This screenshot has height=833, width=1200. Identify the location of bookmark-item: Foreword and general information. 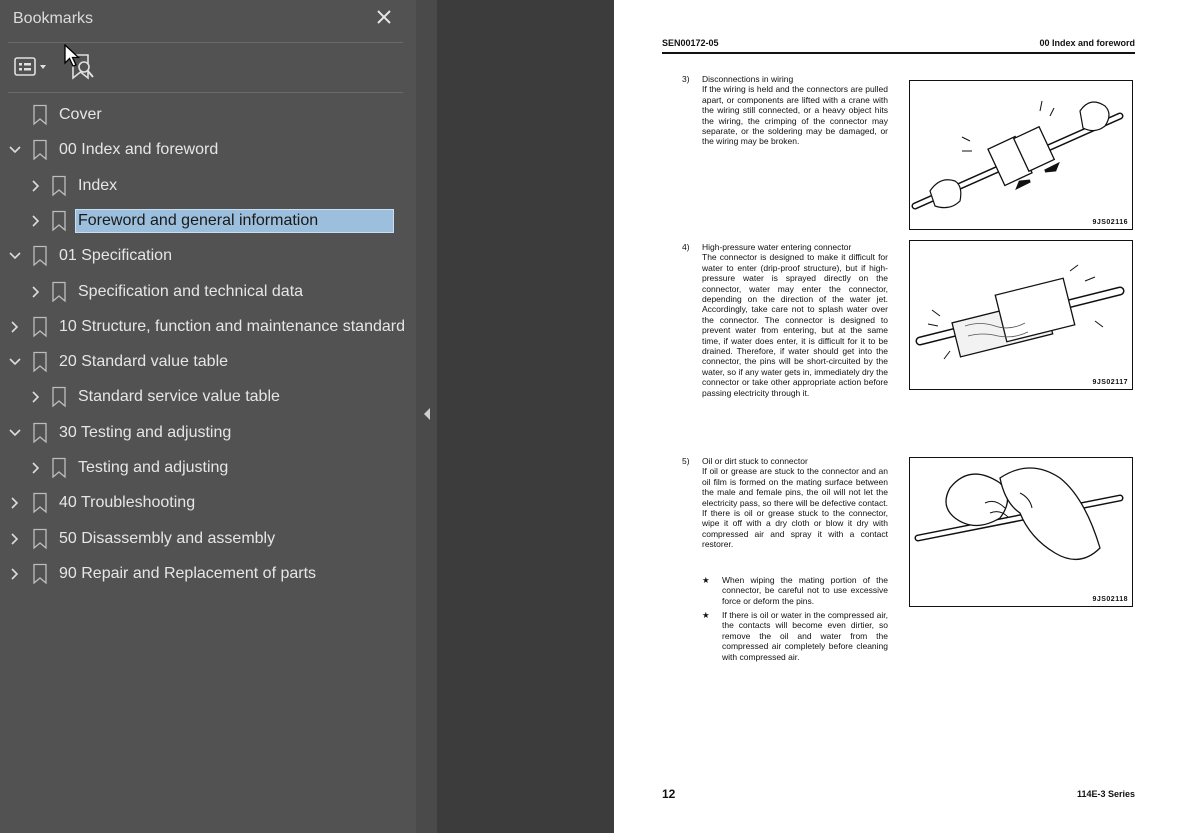
(208, 221).